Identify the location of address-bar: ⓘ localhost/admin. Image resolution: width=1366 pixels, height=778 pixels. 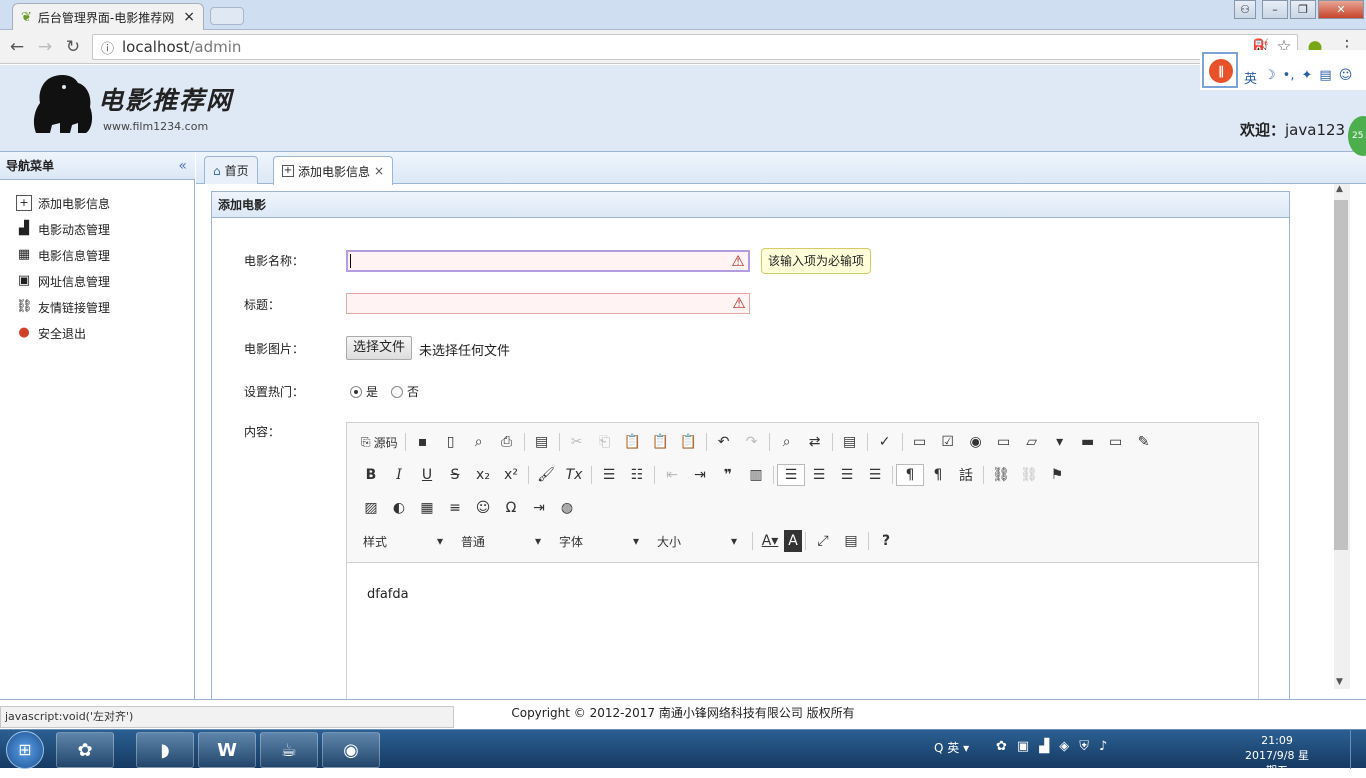
(695, 47).